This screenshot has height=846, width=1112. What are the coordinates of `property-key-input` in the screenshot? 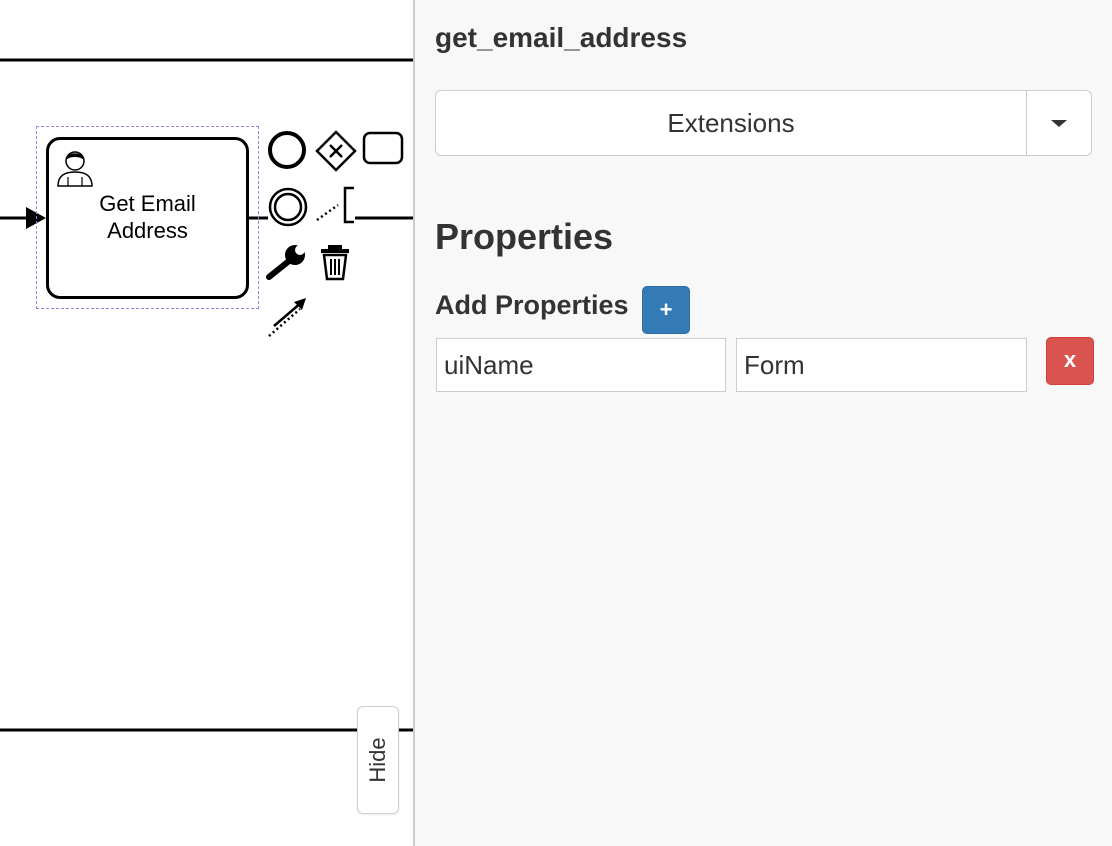 It's located at (581, 365).